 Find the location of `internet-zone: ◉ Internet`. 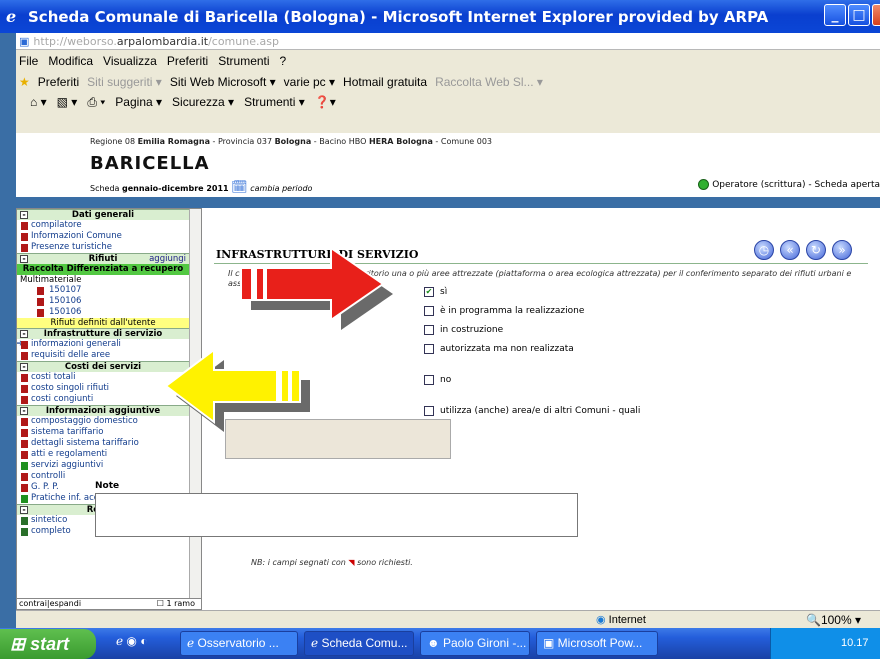

internet-zone: ◉ Internet is located at coordinates (621, 619).